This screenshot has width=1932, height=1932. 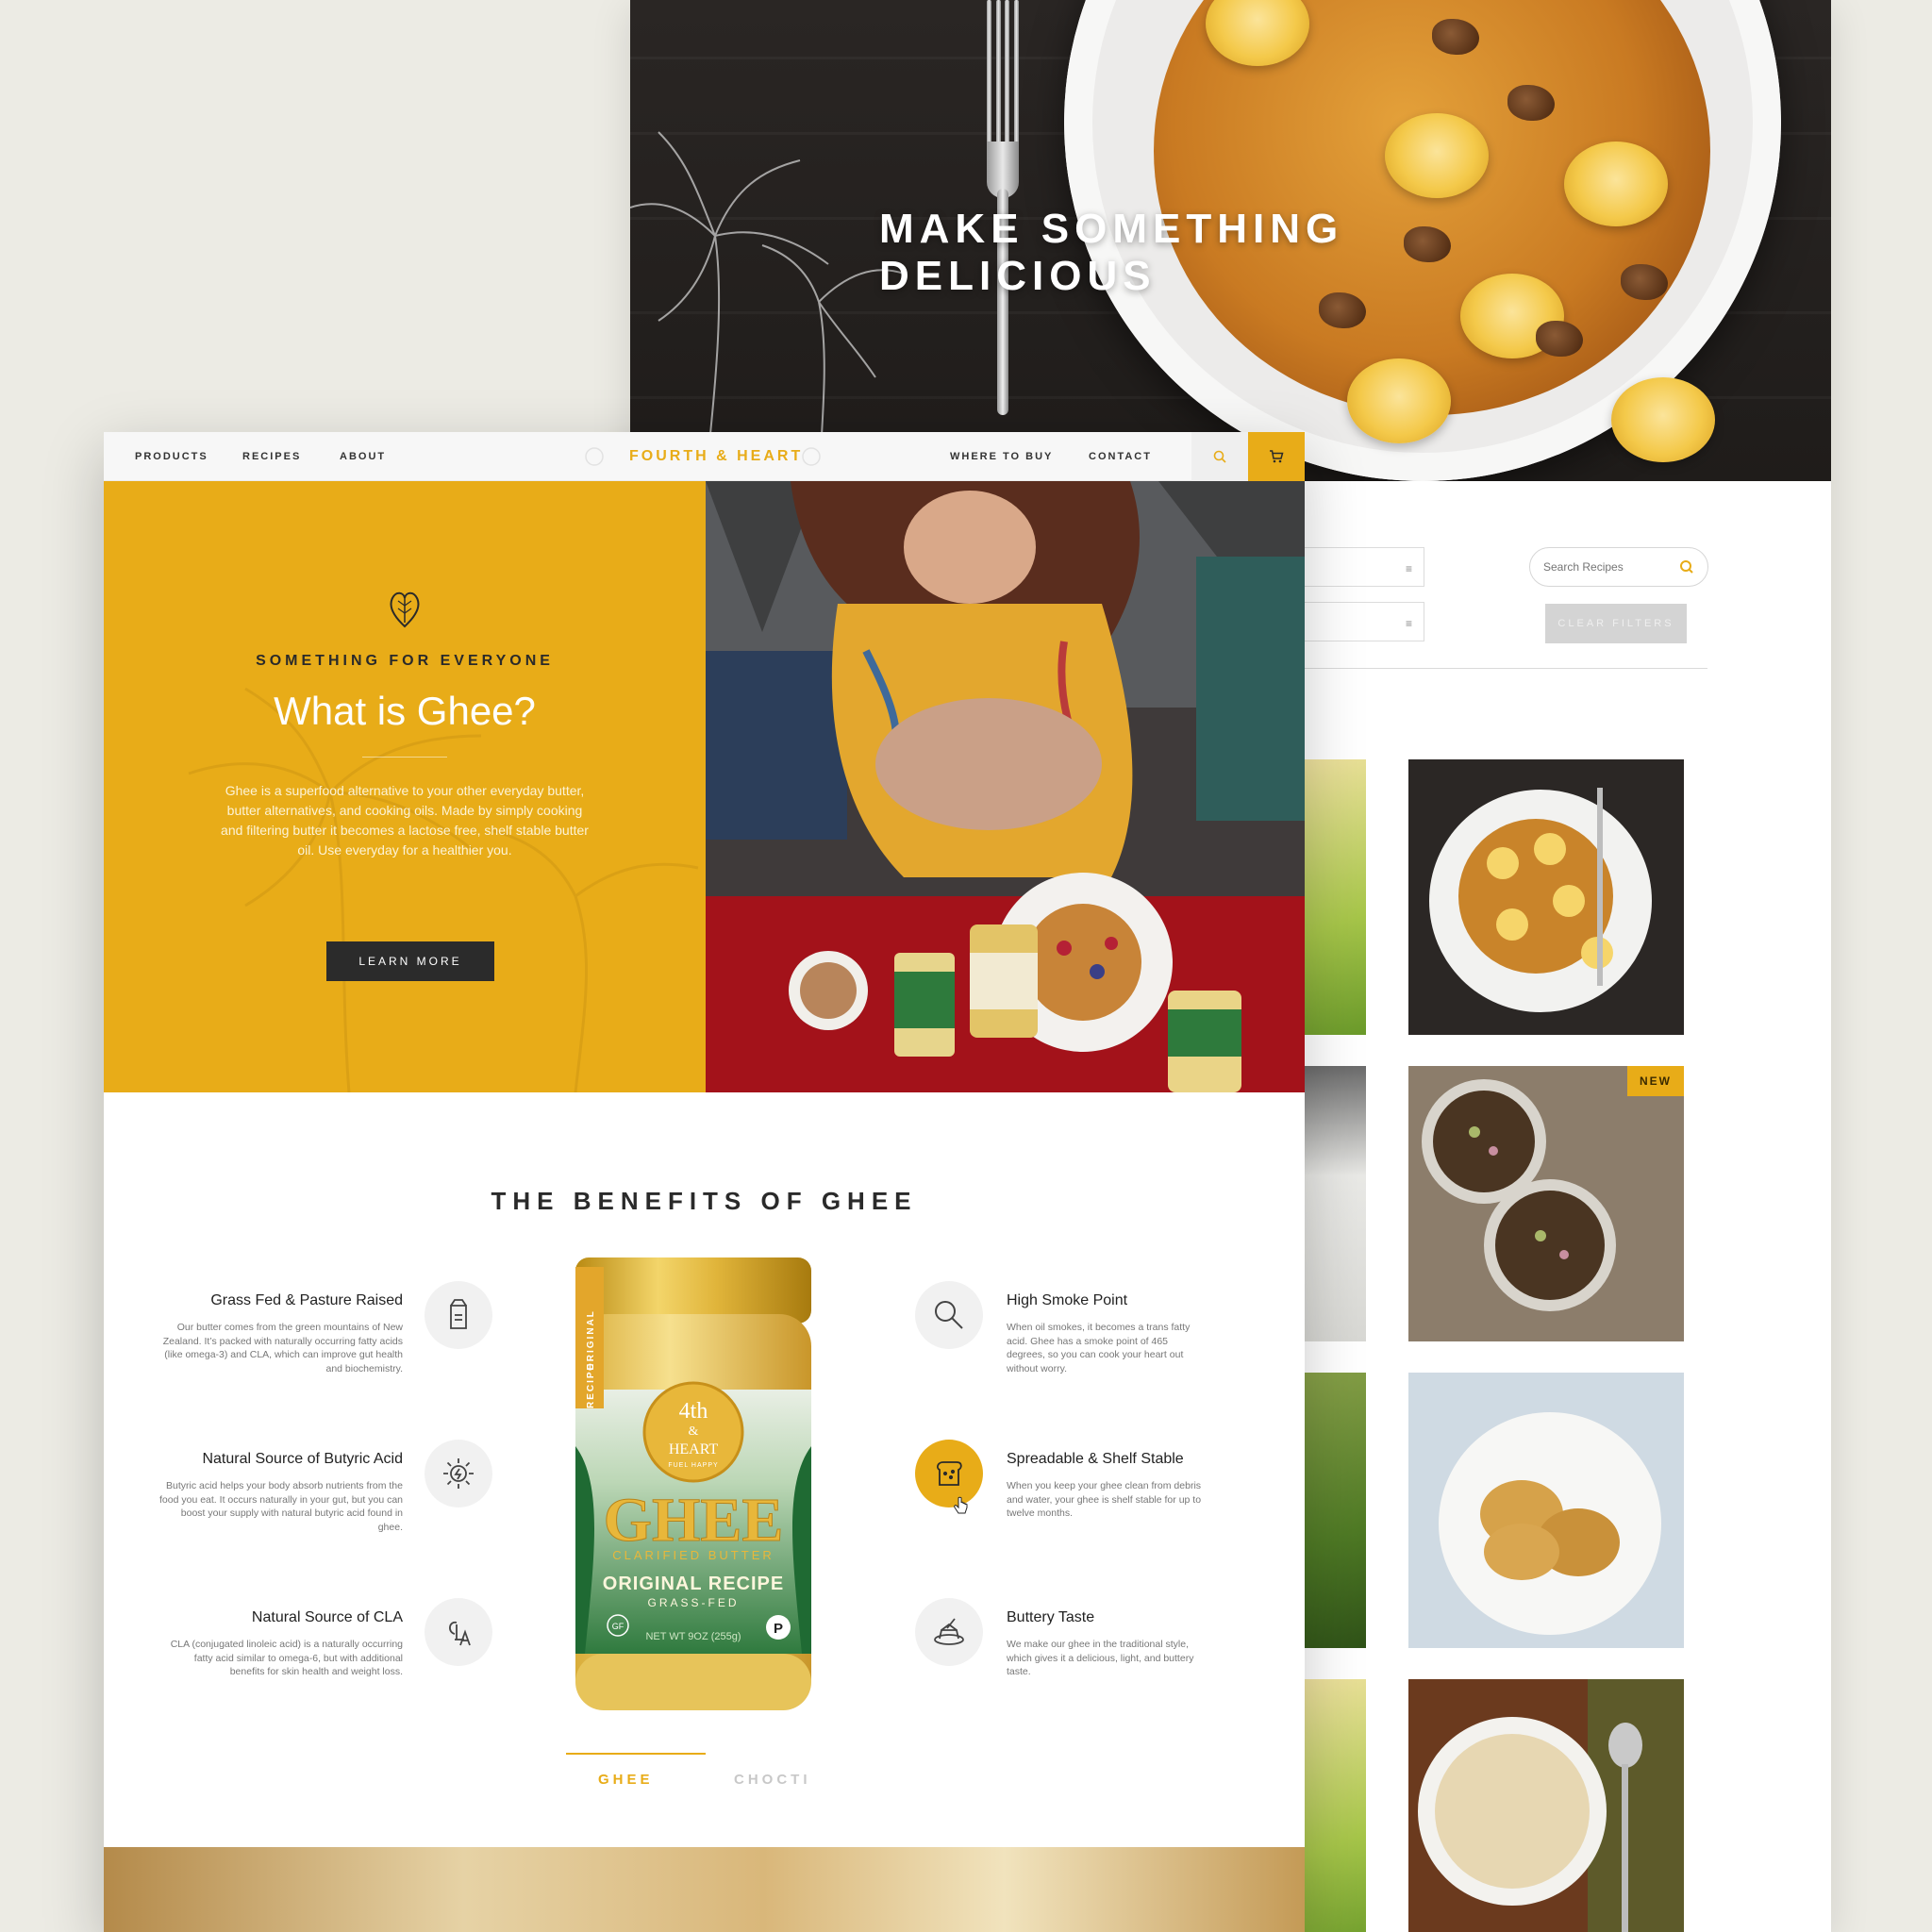 What do you see at coordinates (363, 456) in the screenshot?
I see `nav-about: ABOUT` at bounding box center [363, 456].